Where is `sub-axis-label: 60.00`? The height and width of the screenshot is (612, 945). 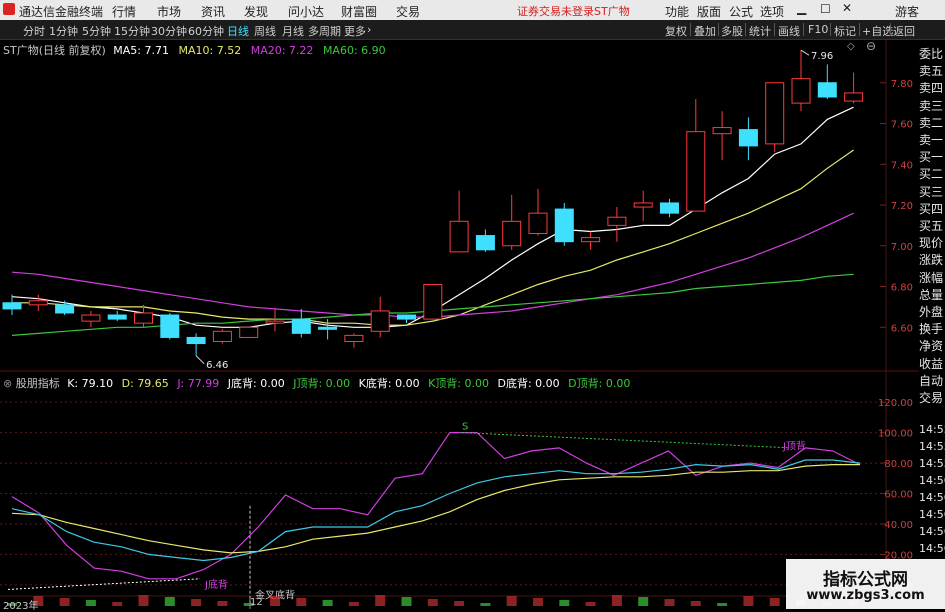
sub-axis-label: 60.00 is located at coordinates (898, 495).